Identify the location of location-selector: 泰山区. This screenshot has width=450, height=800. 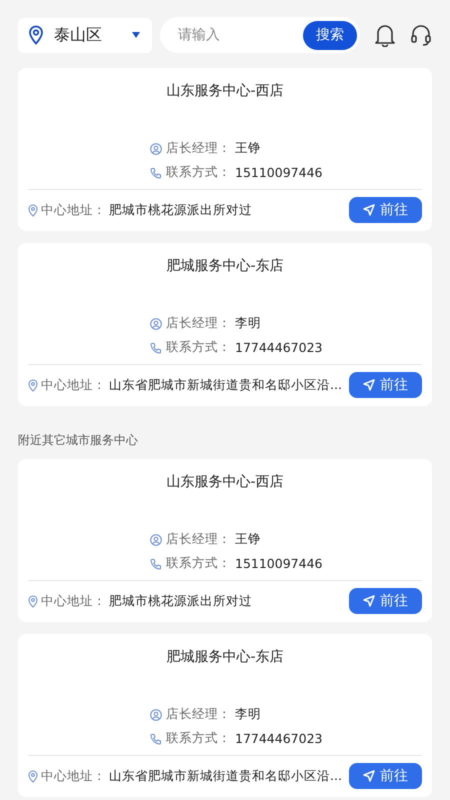
(85, 35).